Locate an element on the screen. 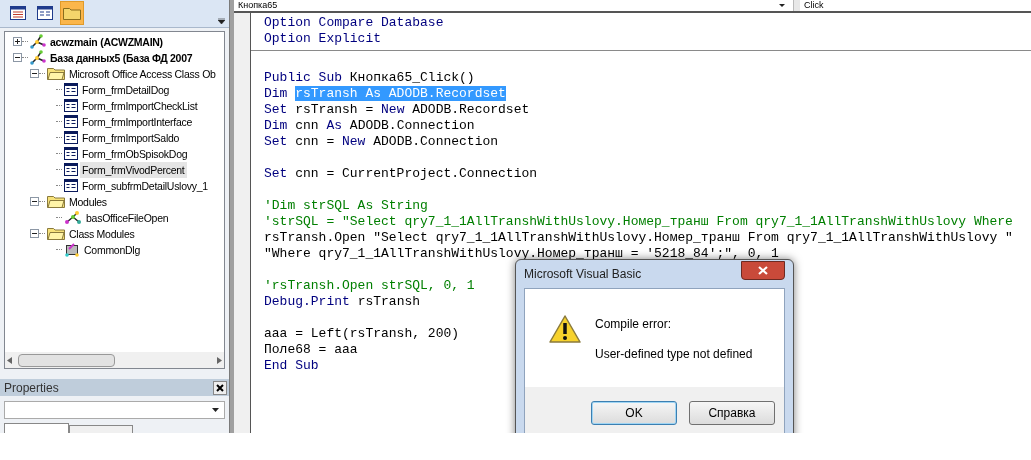 This screenshot has width=1031, height=460. scroll-left-icon is located at coordinates (9, 360).